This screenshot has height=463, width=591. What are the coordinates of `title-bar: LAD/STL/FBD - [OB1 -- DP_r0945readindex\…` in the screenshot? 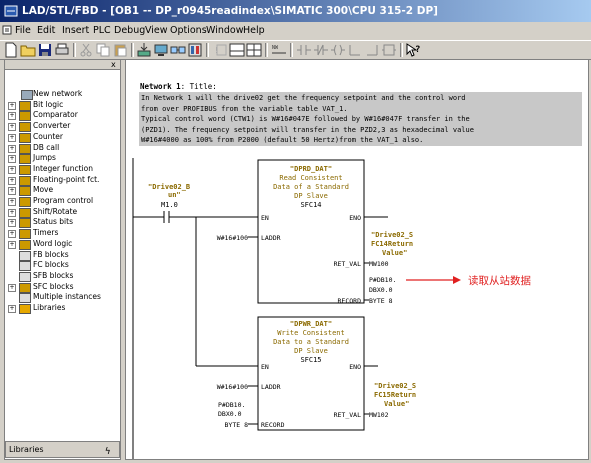 It's located at (295, 11).